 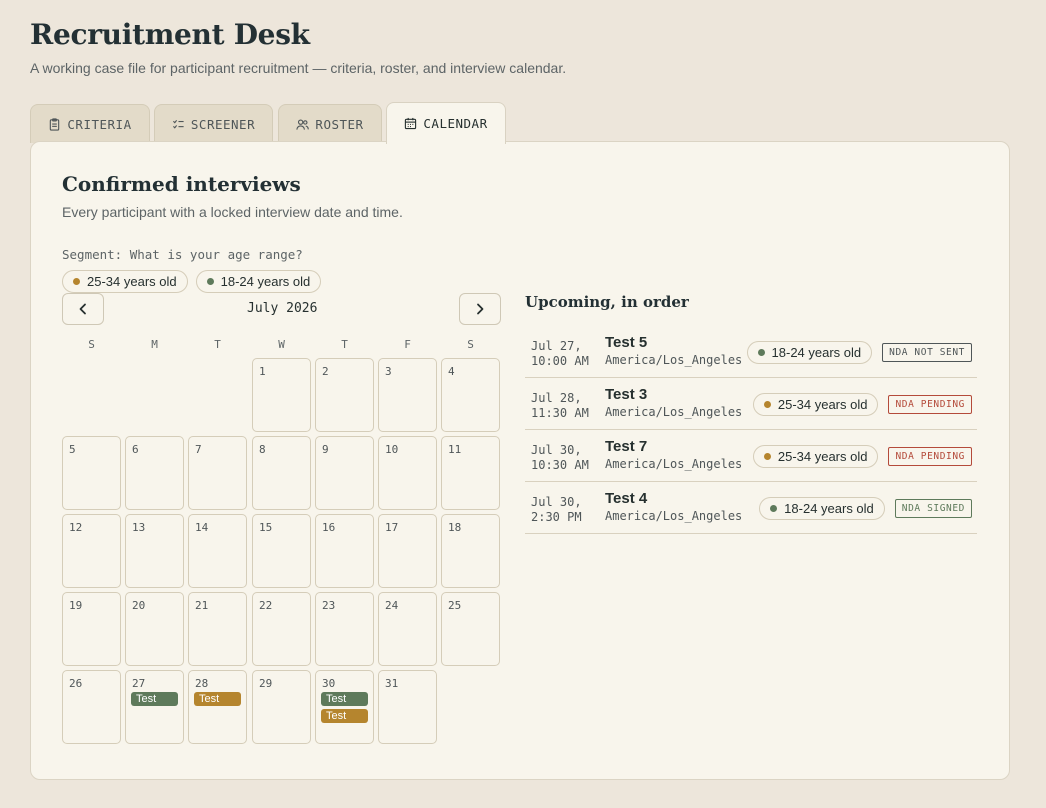 What do you see at coordinates (178, 124) in the screenshot?
I see `checklist-icon` at bounding box center [178, 124].